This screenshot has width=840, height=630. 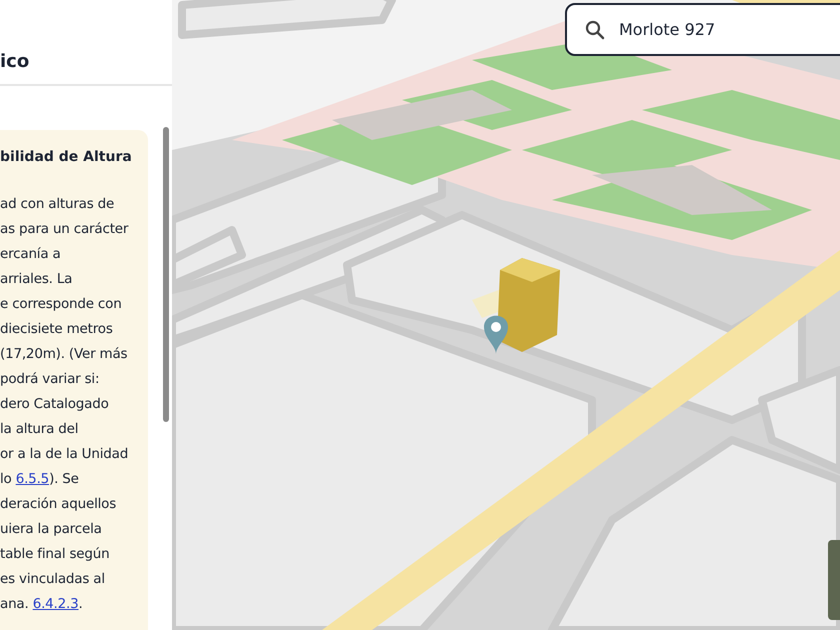 I want to click on paragraph-line: (17,20m). (Ver más, so click(x=64, y=354).